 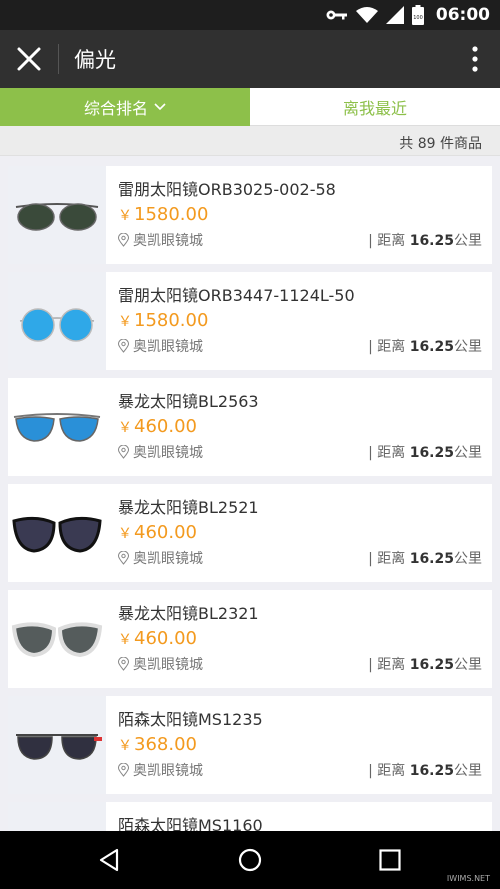 I want to click on close-icon, so click(x=29, y=59).